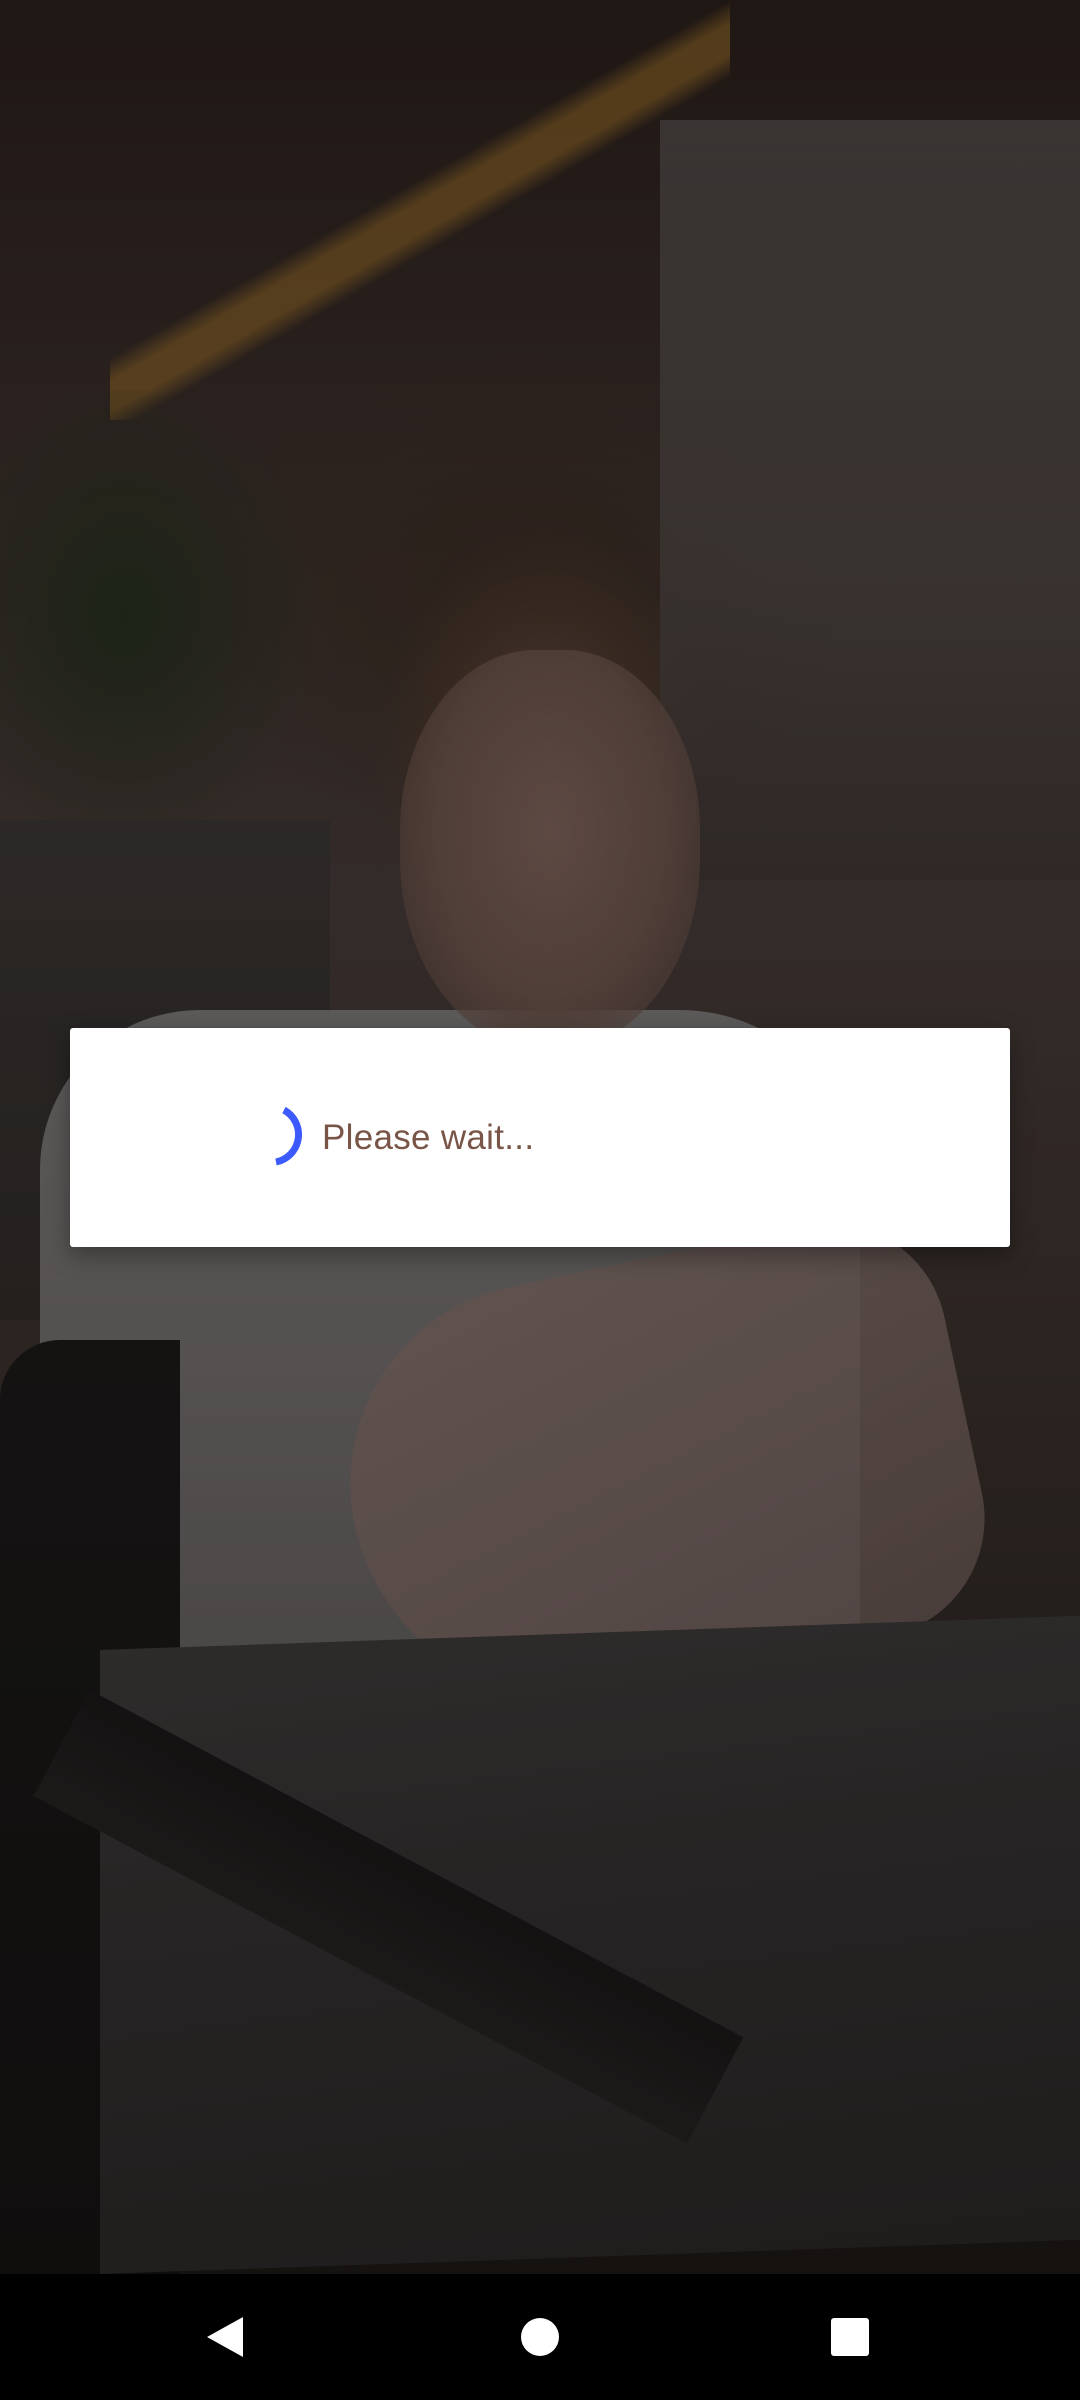 The image size is (1080, 2400). I want to click on recents-square-icon, so click(850, 2337).